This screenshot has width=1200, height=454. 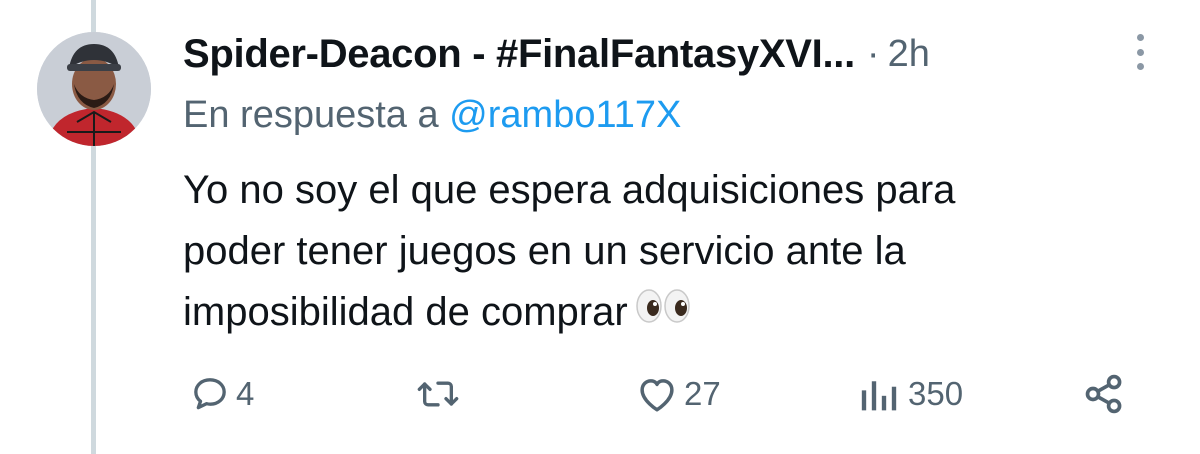 I want to click on like-icon, so click(x=657, y=394).